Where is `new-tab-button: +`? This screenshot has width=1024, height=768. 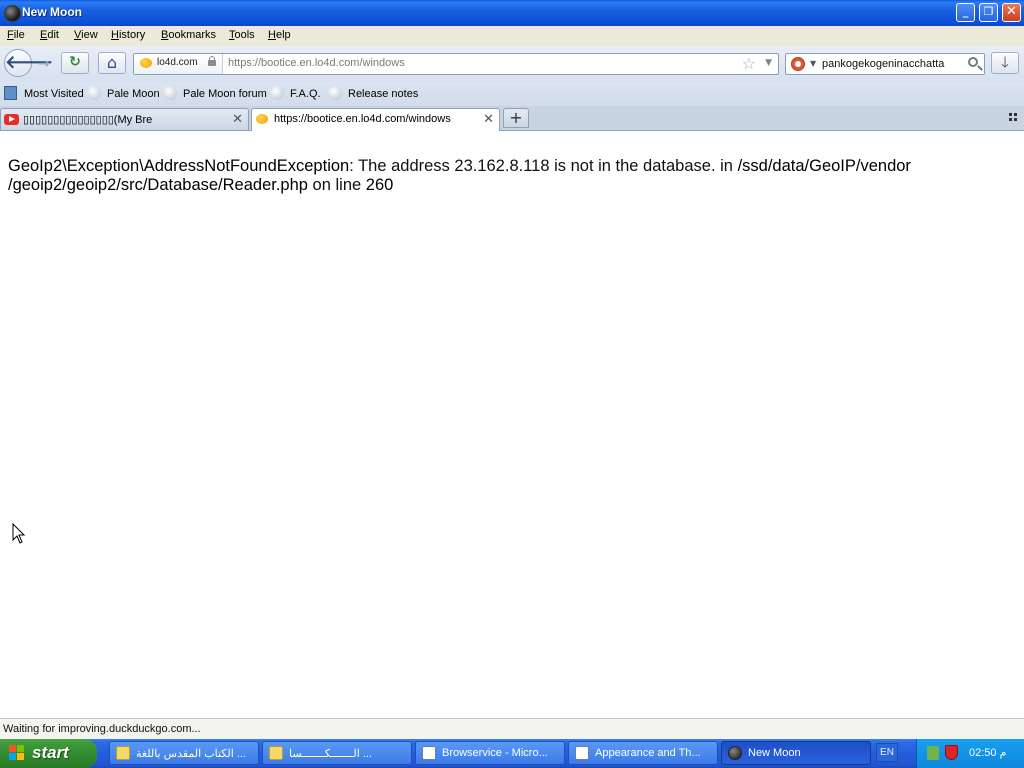 new-tab-button: + is located at coordinates (516, 118).